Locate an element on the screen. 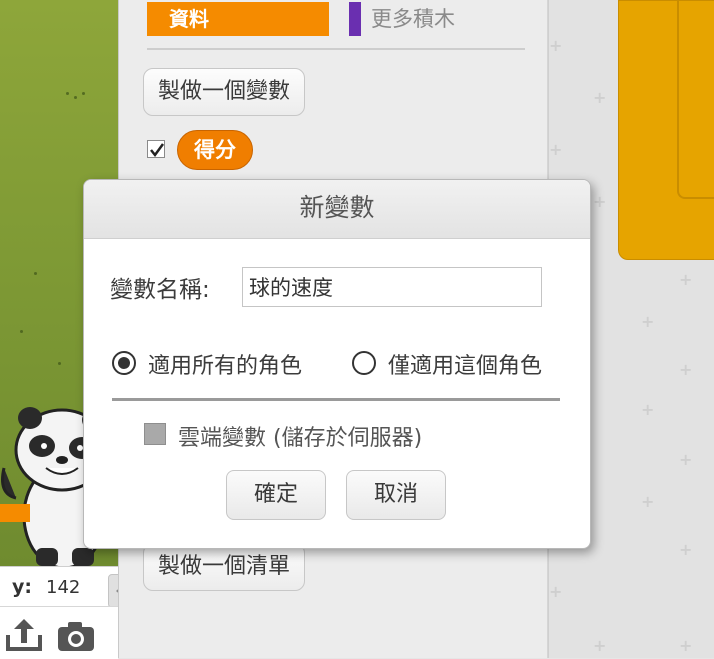 Image resolution: width=714 pixels, height=659 pixels. dialog-title: 新變數 is located at coordinates (337, 209).